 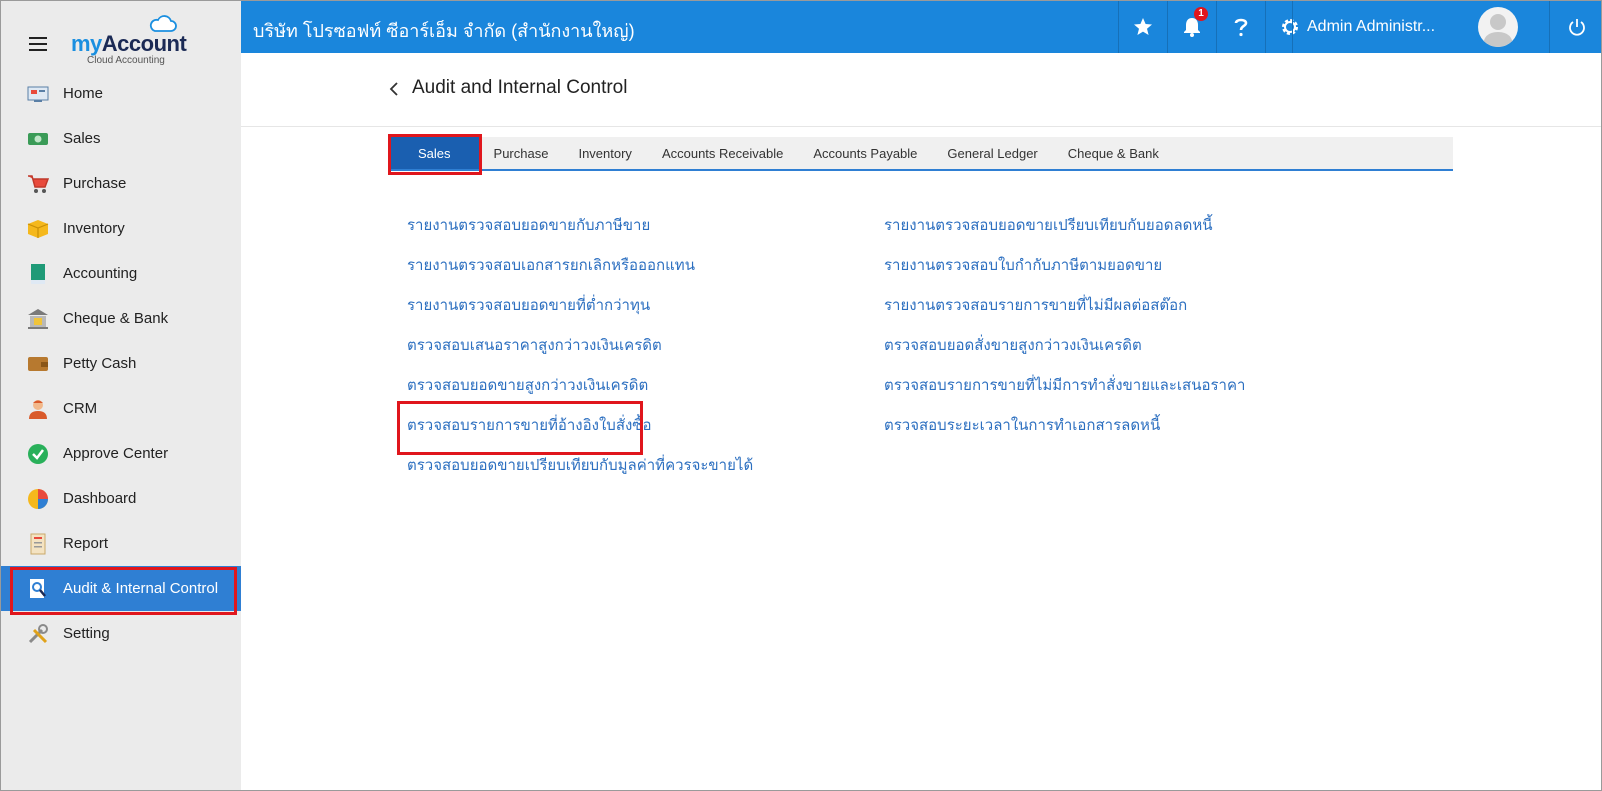 I want to click on app-logo: myAccount Cloud Accounting, so click(x=131, y=39).